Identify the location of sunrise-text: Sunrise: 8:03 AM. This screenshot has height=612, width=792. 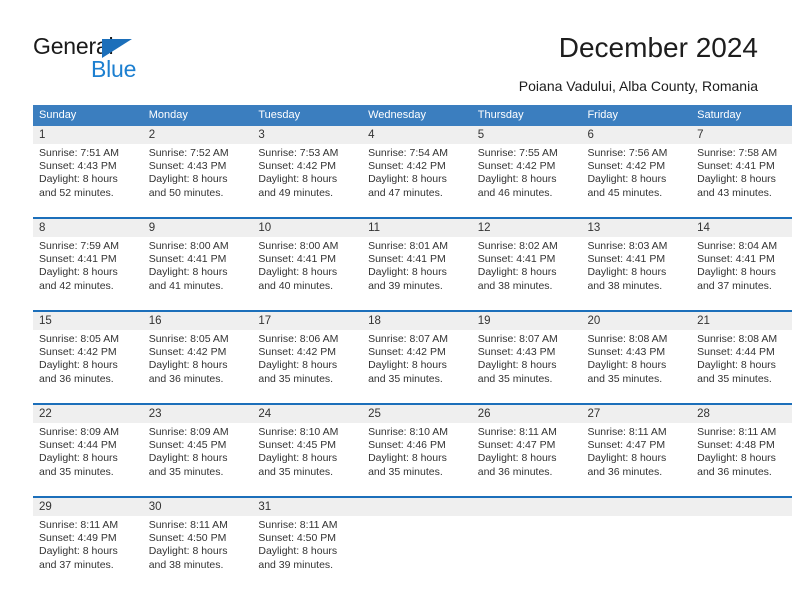
(627, 246).